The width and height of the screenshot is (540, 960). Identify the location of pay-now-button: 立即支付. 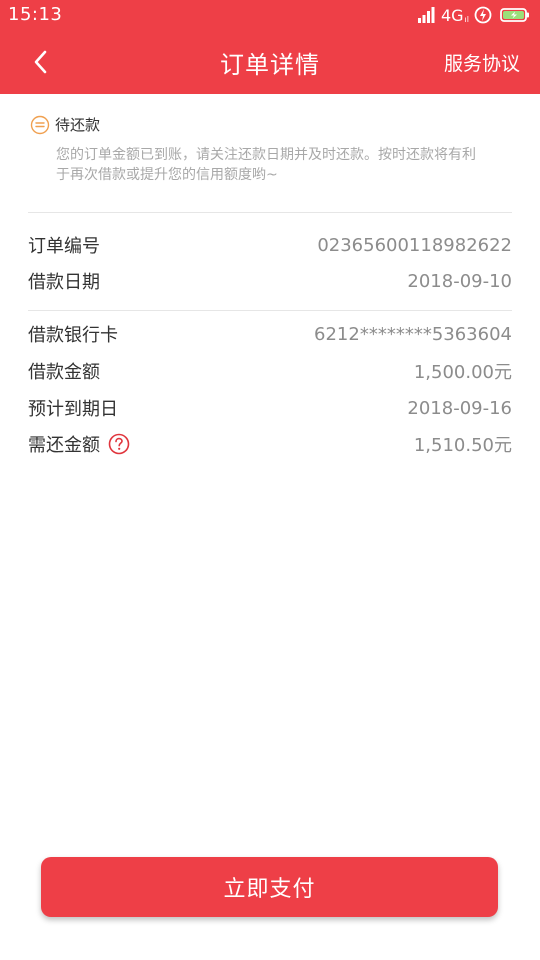
(269, 887).